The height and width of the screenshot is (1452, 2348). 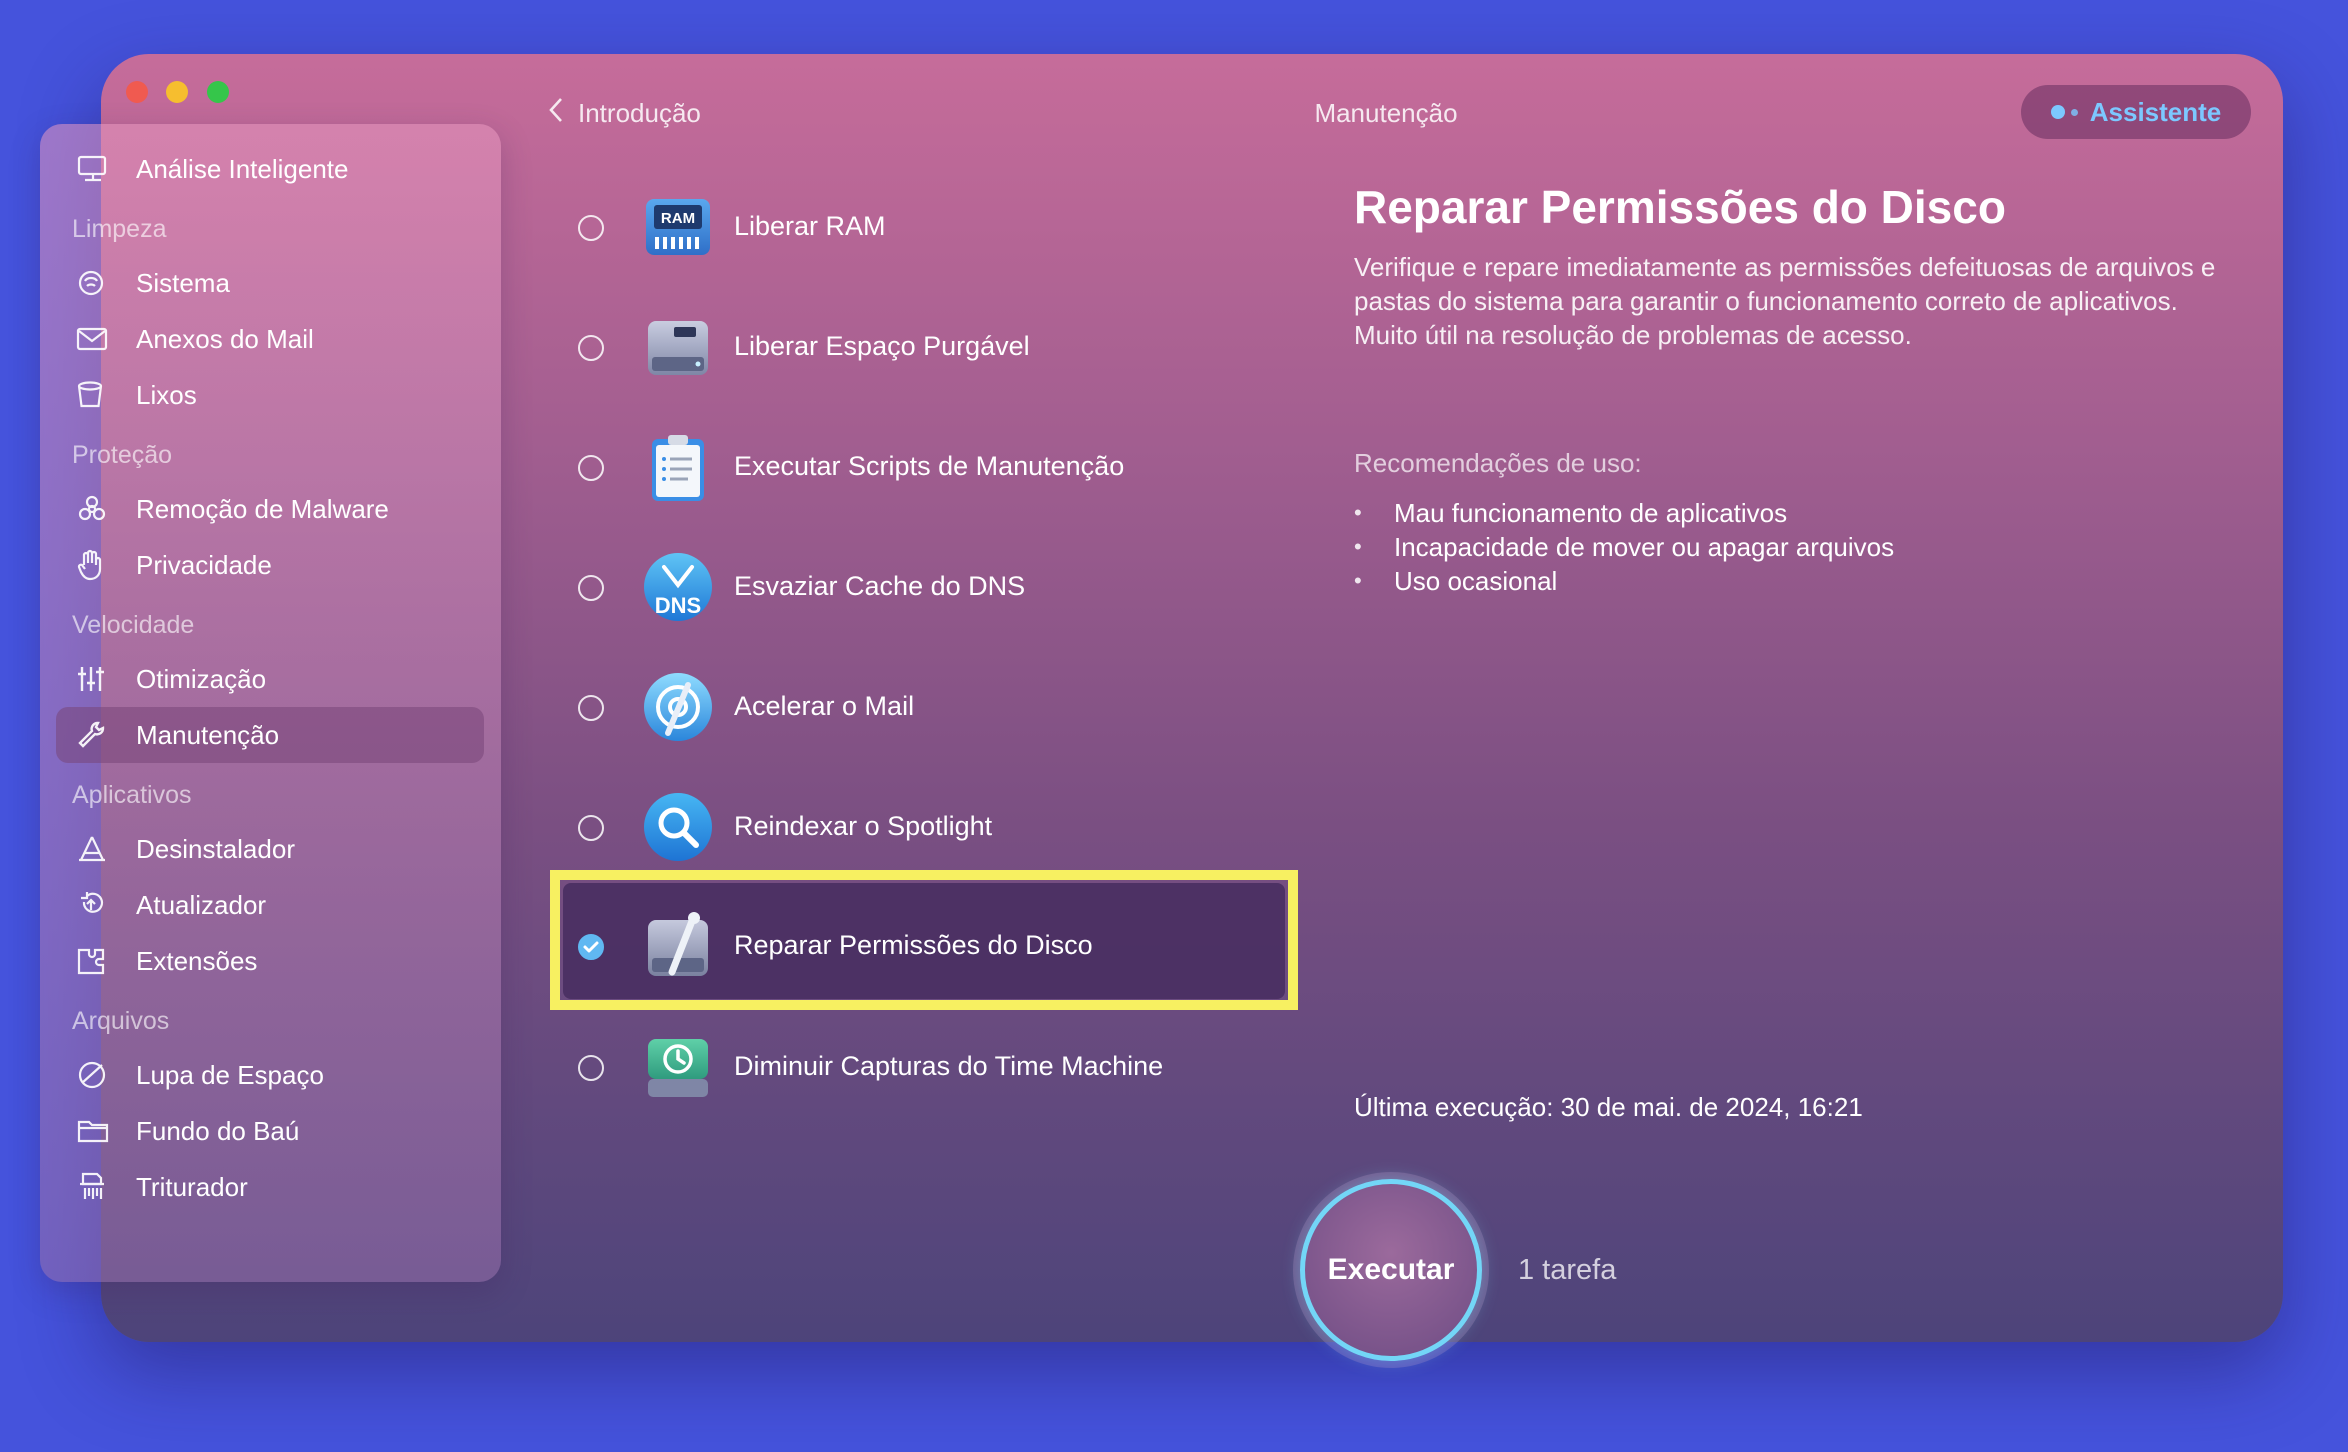 What do you see at coordinates (215, 848) in the screenshot?
I see `sidebar-item-label: Desinstalador` at bounding box center [215, 848].